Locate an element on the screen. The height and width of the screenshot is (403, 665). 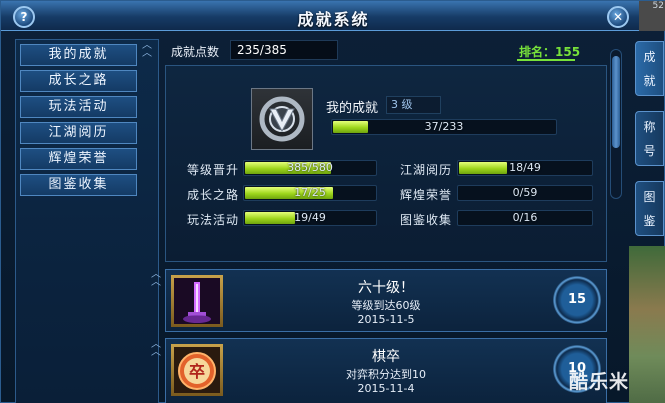
achievement-date: 2015-11-5 is located at coordinates (386, 319).